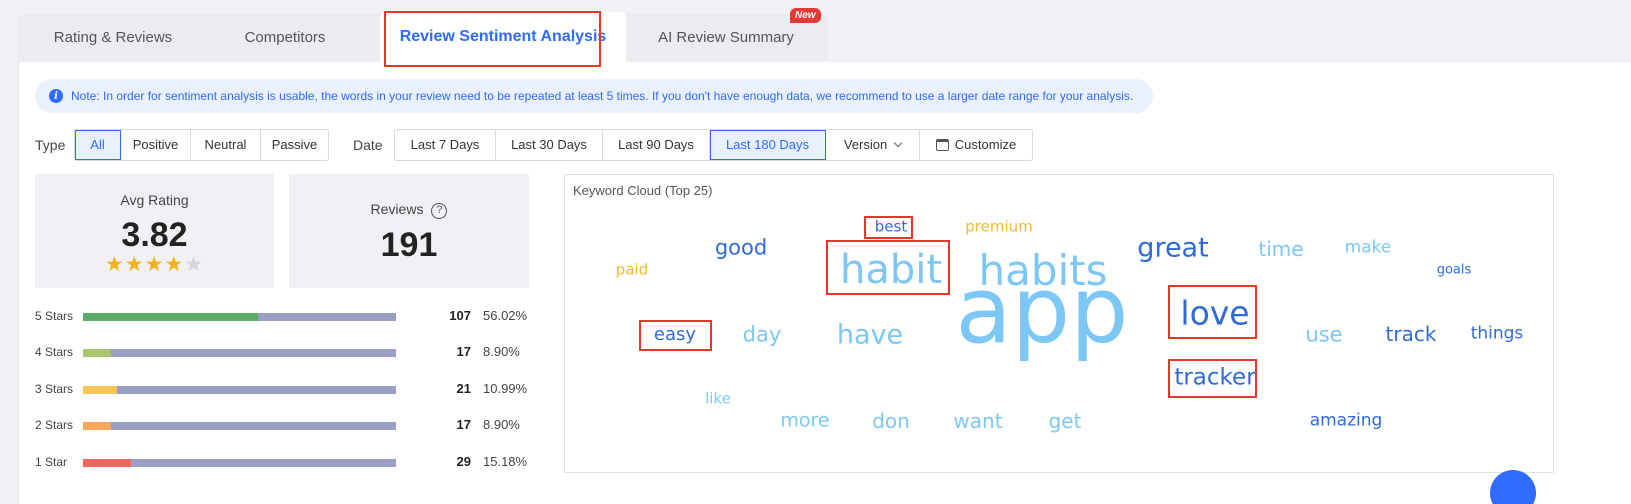 The image size is (1631, 504). I want to click on keyword-habit: habit, so click(891, 270).